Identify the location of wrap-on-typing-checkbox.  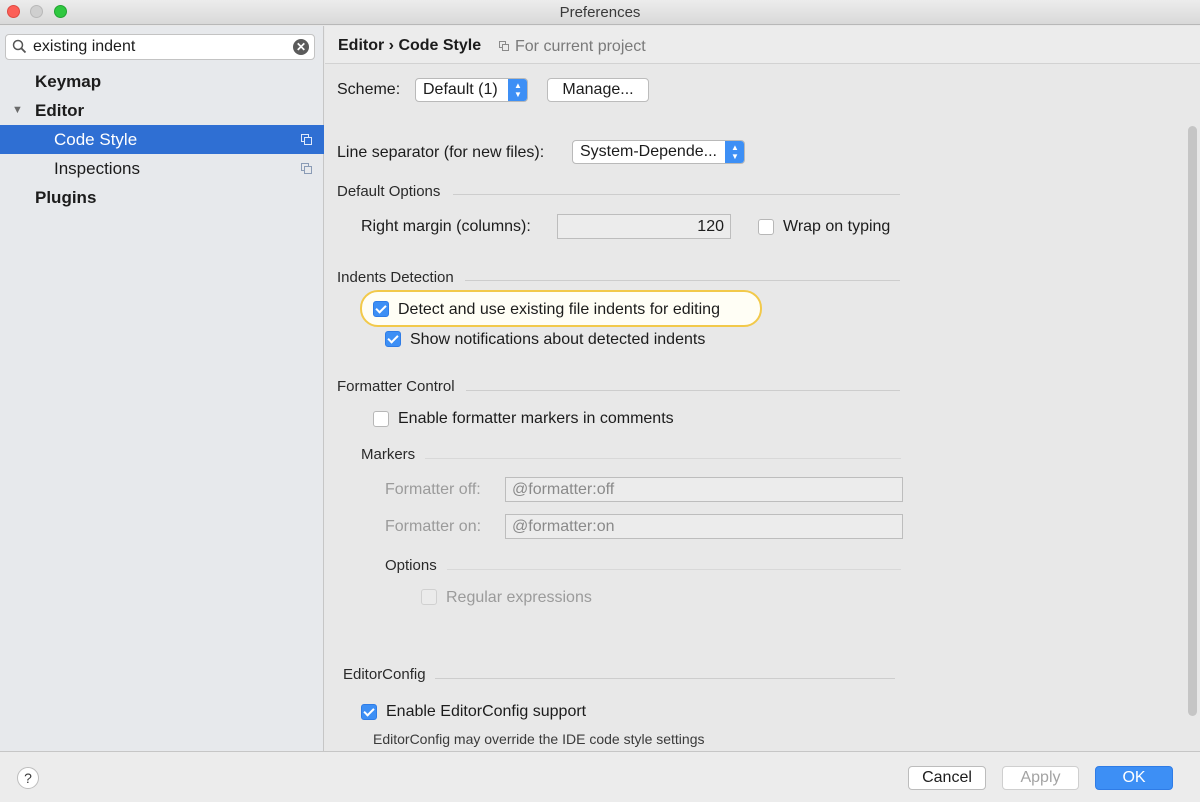
(766, 227).